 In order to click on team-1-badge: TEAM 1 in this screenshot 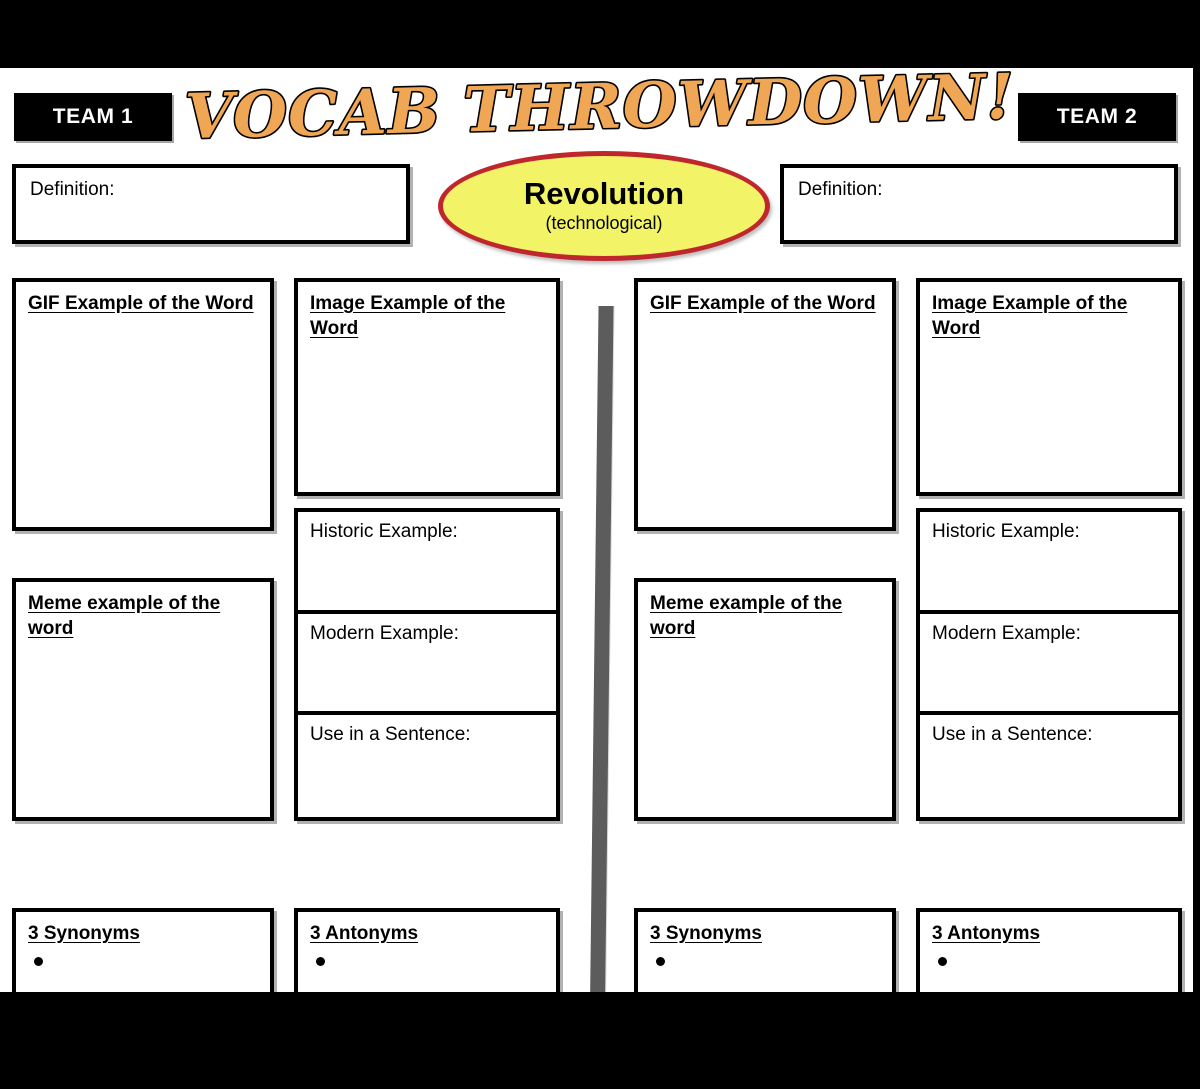, I will do `click(93, 117)`.